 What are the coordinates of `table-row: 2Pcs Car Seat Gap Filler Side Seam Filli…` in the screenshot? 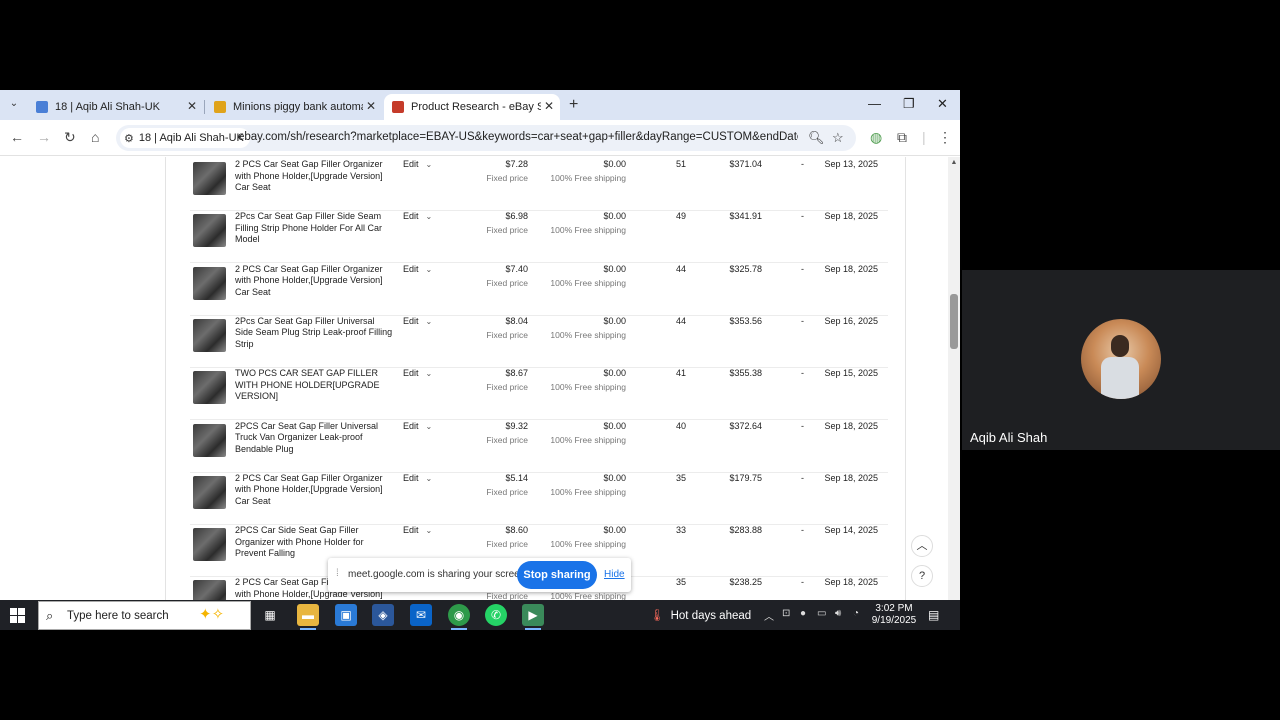 It's located at (539, 237).